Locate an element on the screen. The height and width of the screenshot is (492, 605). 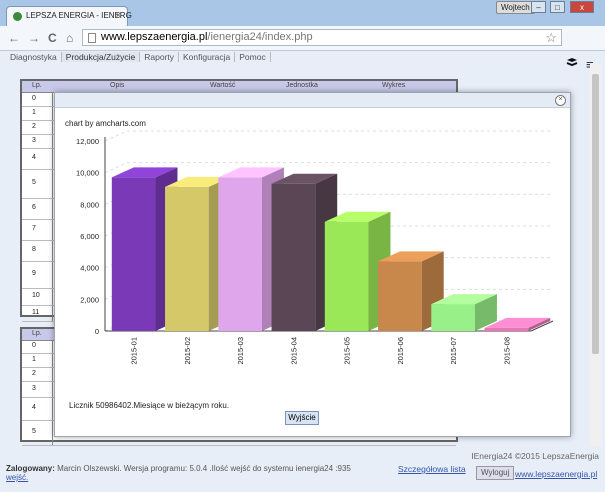
bookmark-star-icon: ☆ is located at coordinates (551, 38).